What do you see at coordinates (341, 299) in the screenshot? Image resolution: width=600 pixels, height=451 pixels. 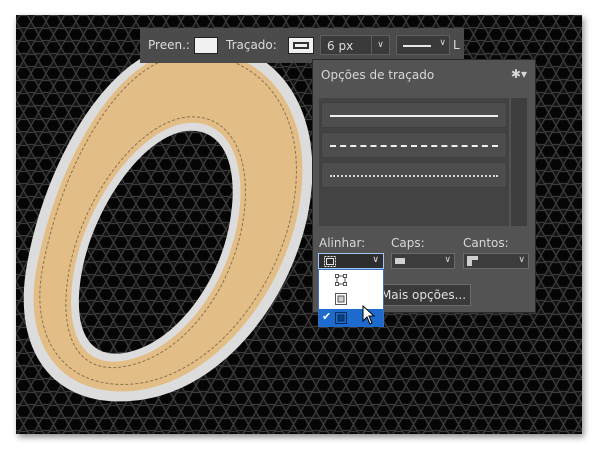 I see `align-center-icon` at bounding box center [341, 299].